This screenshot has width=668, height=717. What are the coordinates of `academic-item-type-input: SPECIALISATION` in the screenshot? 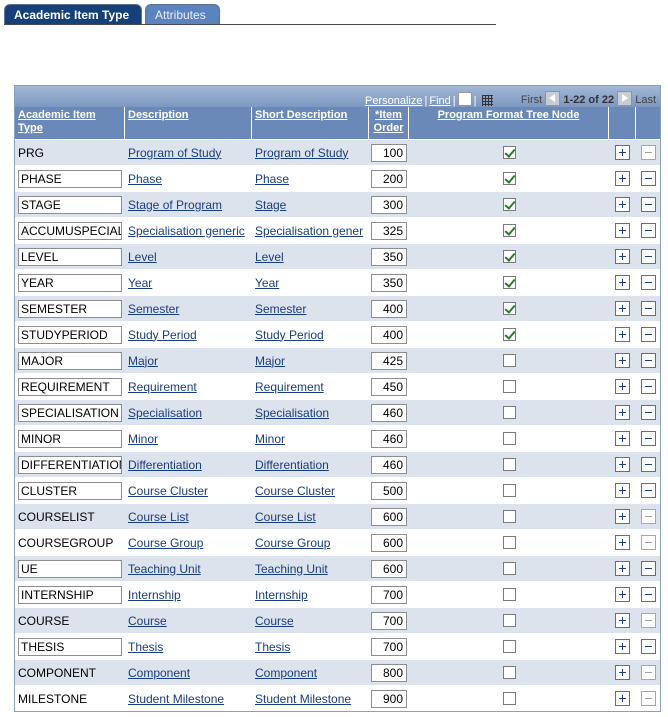 It's located at (70, 412).